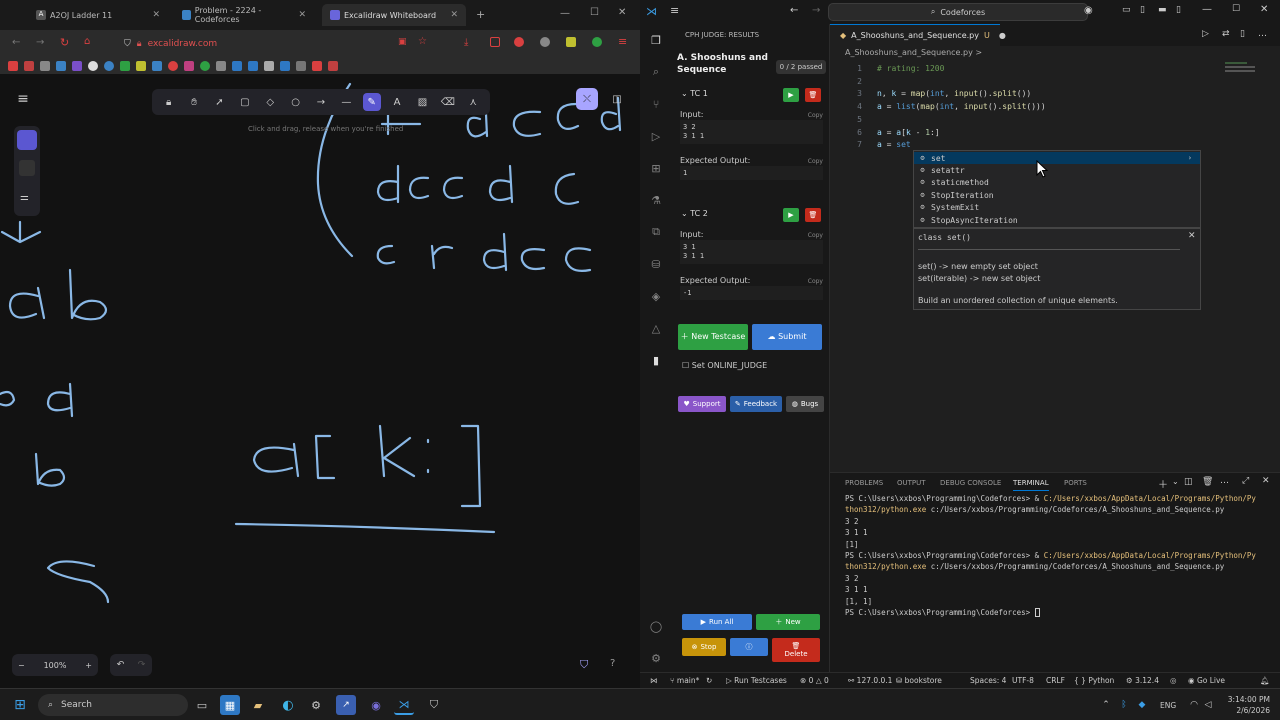 This screenshot has width=1280, height=720. Describe the element at coordinates (1207, 482) in the screenshot. I see `kill-terminal-icon: 🗑︎` at that location.